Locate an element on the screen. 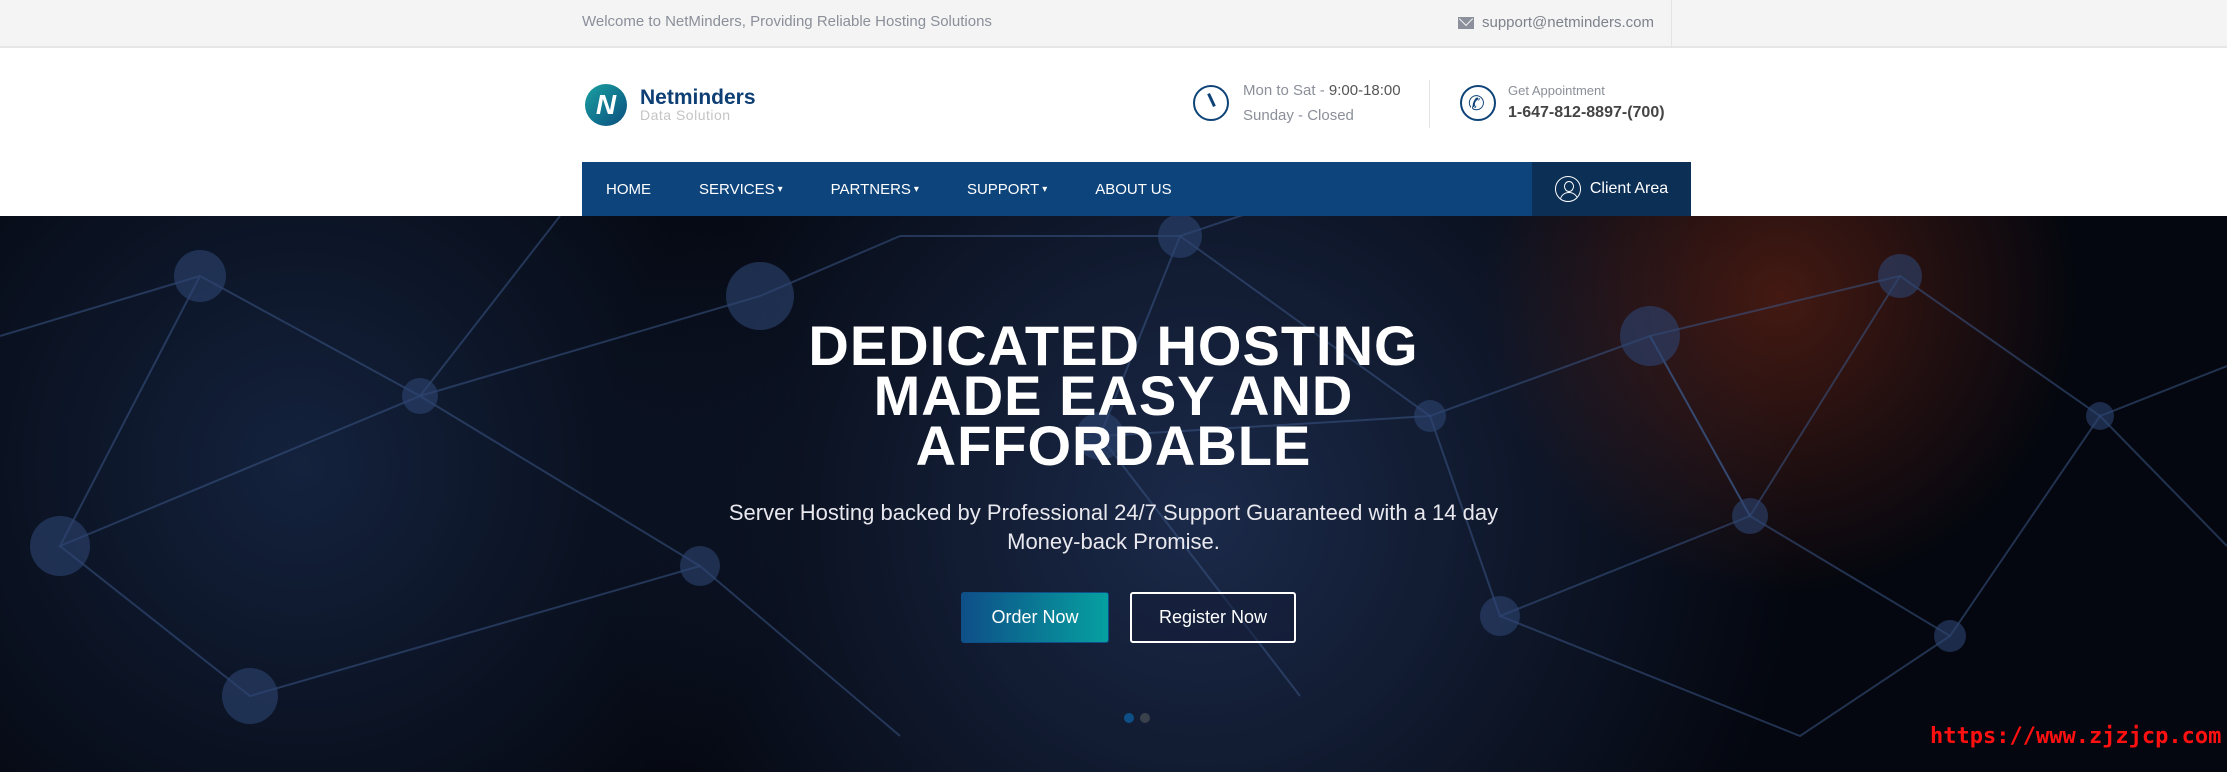 This screenshot has height=772, width=2227. hero-title-line: AFFORDABLE is located at coordinates (1113, 445).